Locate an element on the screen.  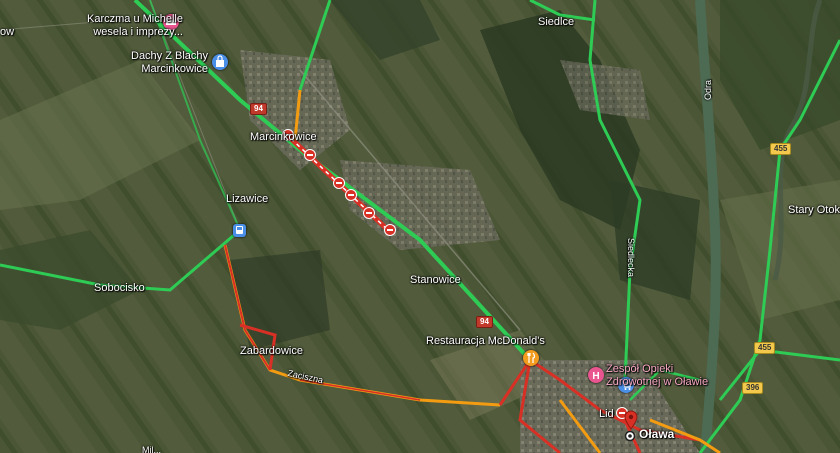
village-label-zabardowice: Zabardowice is located at coordinates (271, 351).